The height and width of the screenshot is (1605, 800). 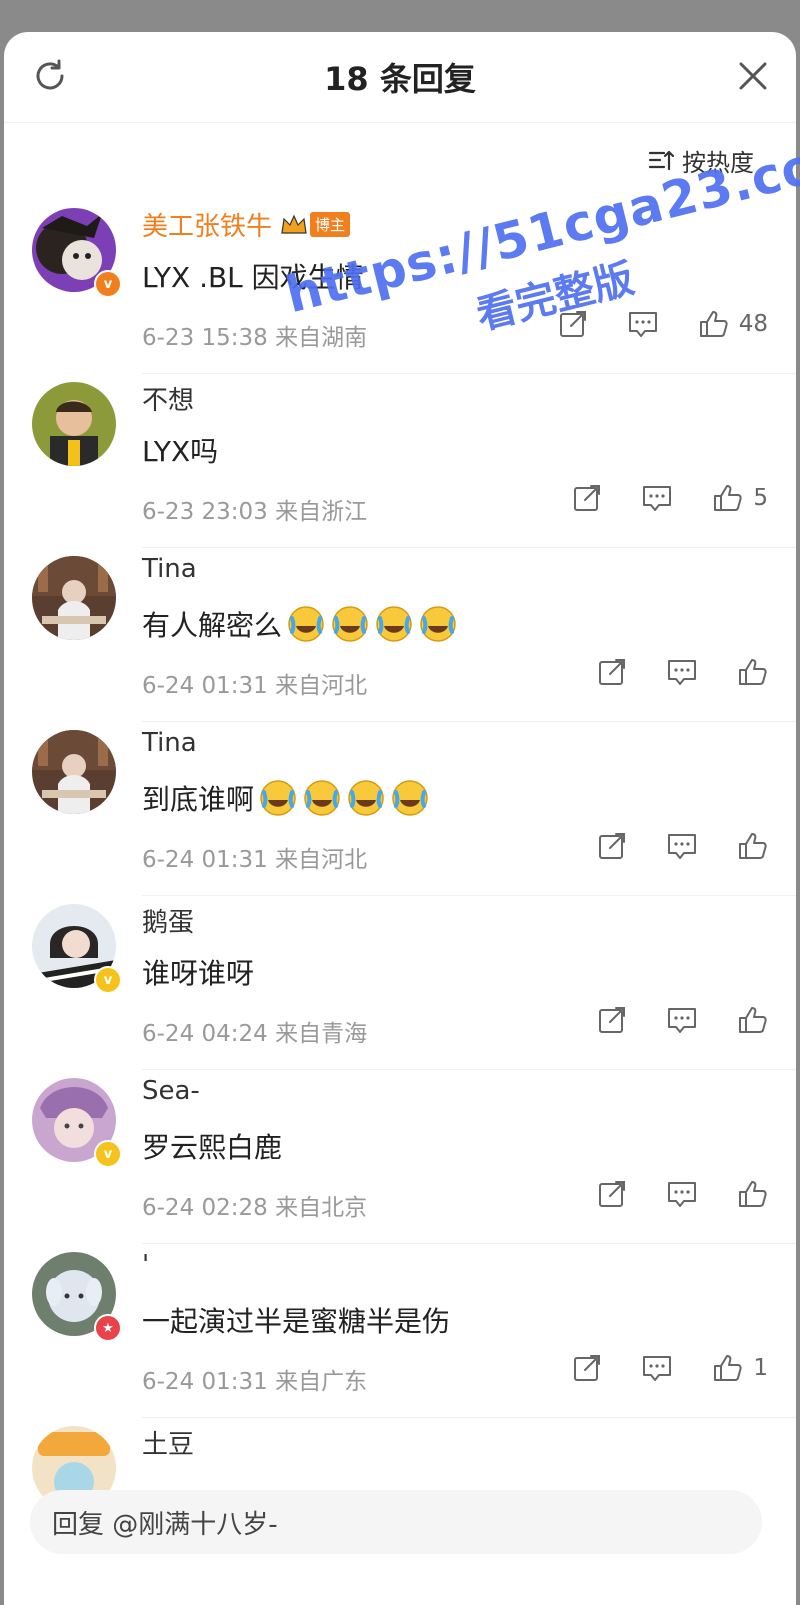 What do you see at coordinates (255, 1208) in the screenshot?
I see `comment-meta: 6-24 02:28 来自北京` at bounding box center [255, 1208].